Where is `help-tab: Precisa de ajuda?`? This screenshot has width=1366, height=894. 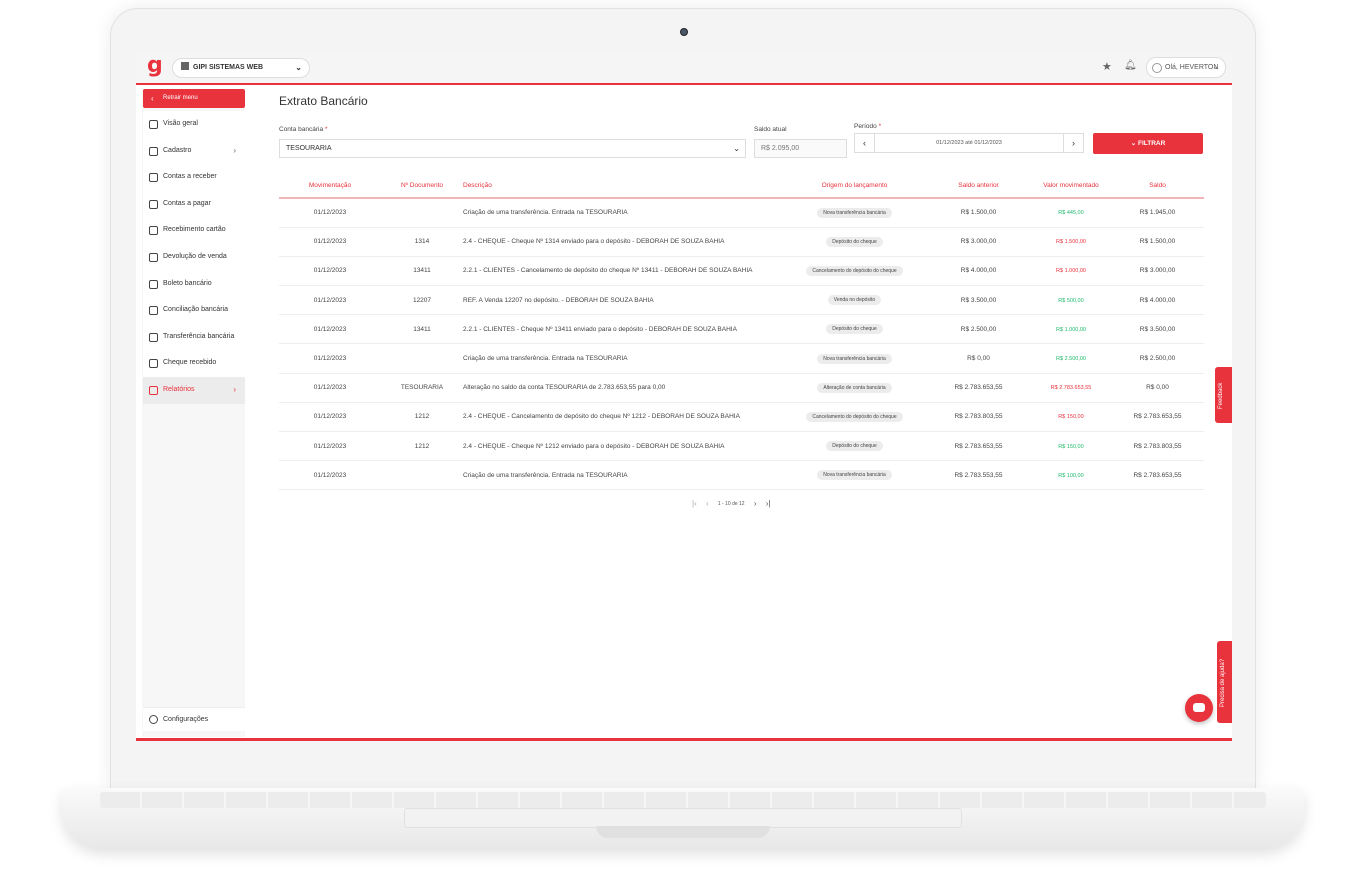 help-tab: Precisa de ajuda? is located at coordinates (1224, 682).